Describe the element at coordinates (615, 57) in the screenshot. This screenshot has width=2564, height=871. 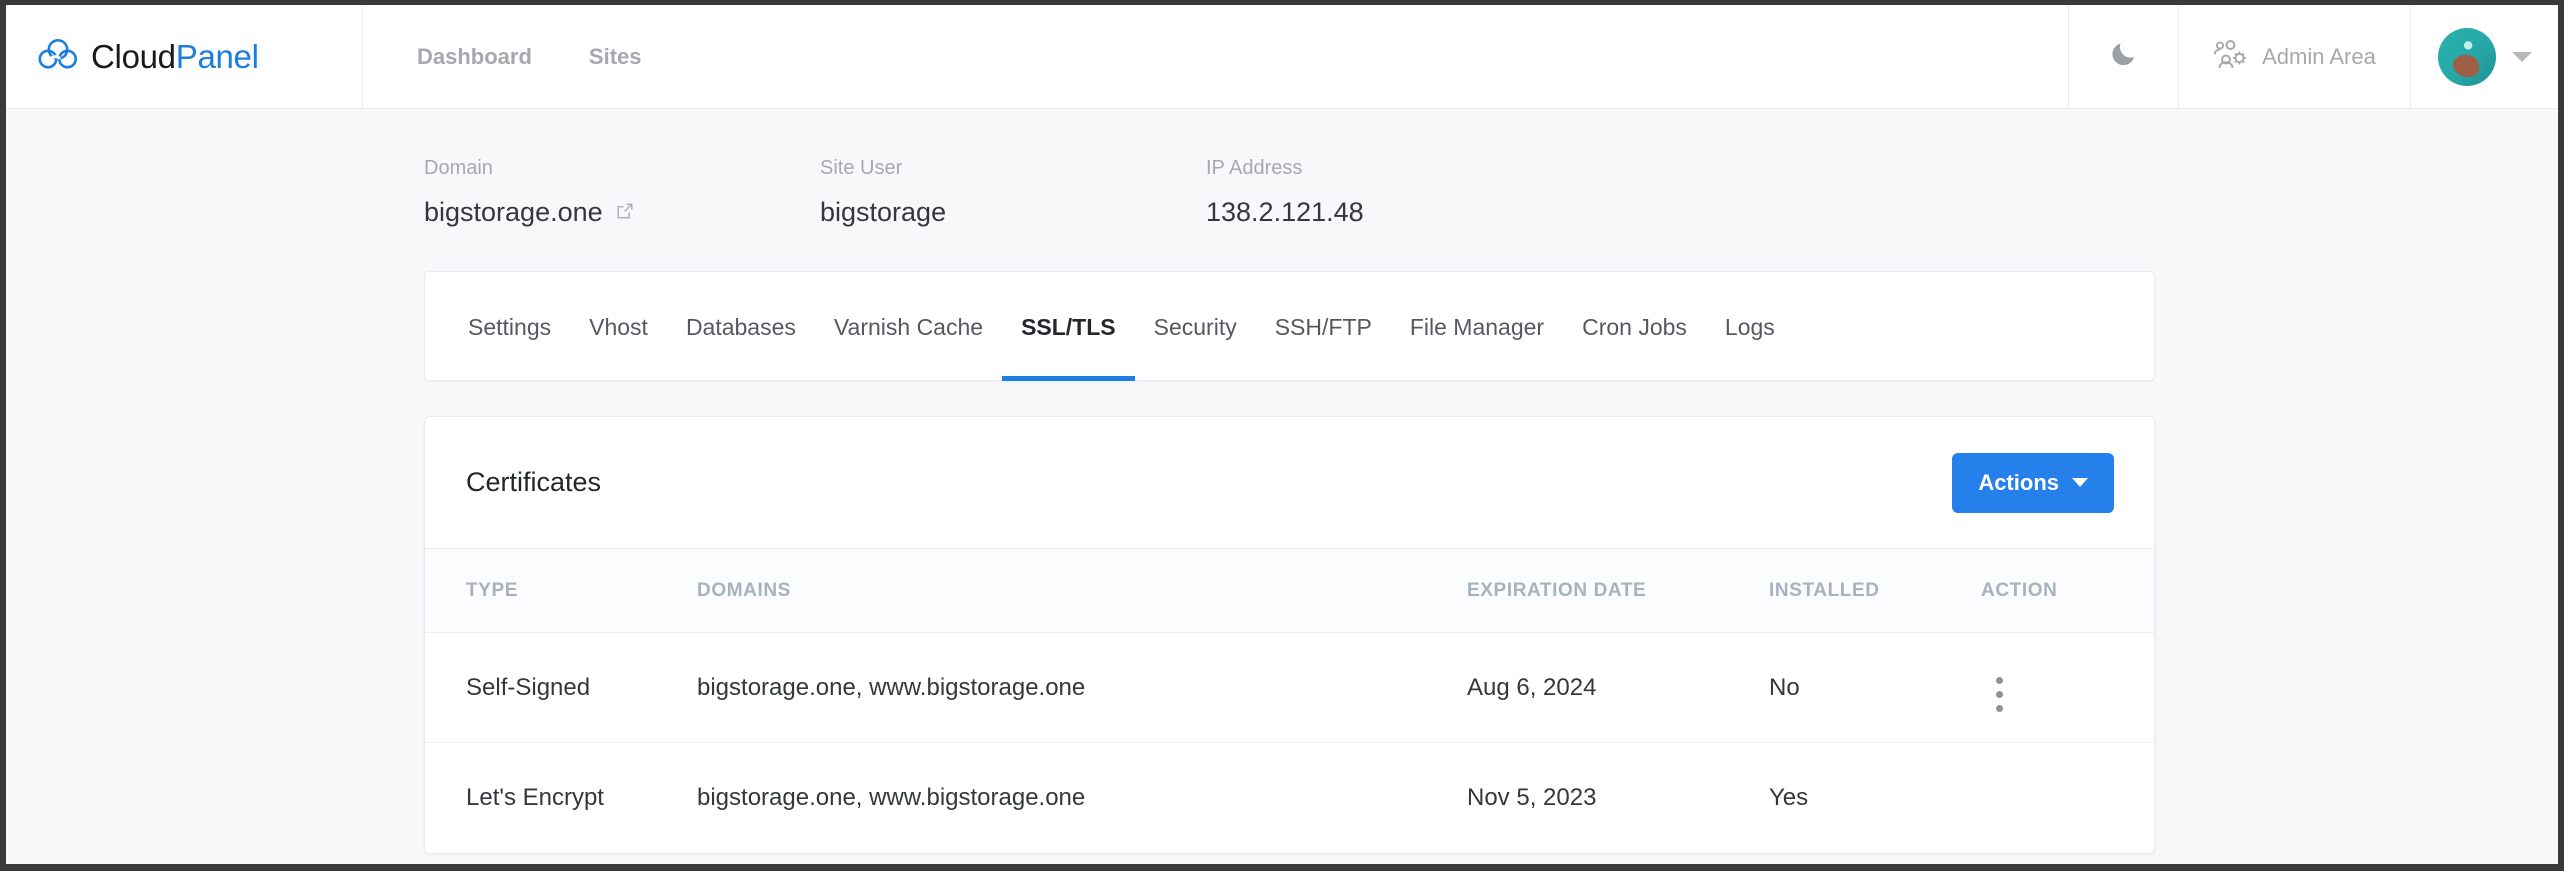
I see `nav-sites: Sites` at that location.